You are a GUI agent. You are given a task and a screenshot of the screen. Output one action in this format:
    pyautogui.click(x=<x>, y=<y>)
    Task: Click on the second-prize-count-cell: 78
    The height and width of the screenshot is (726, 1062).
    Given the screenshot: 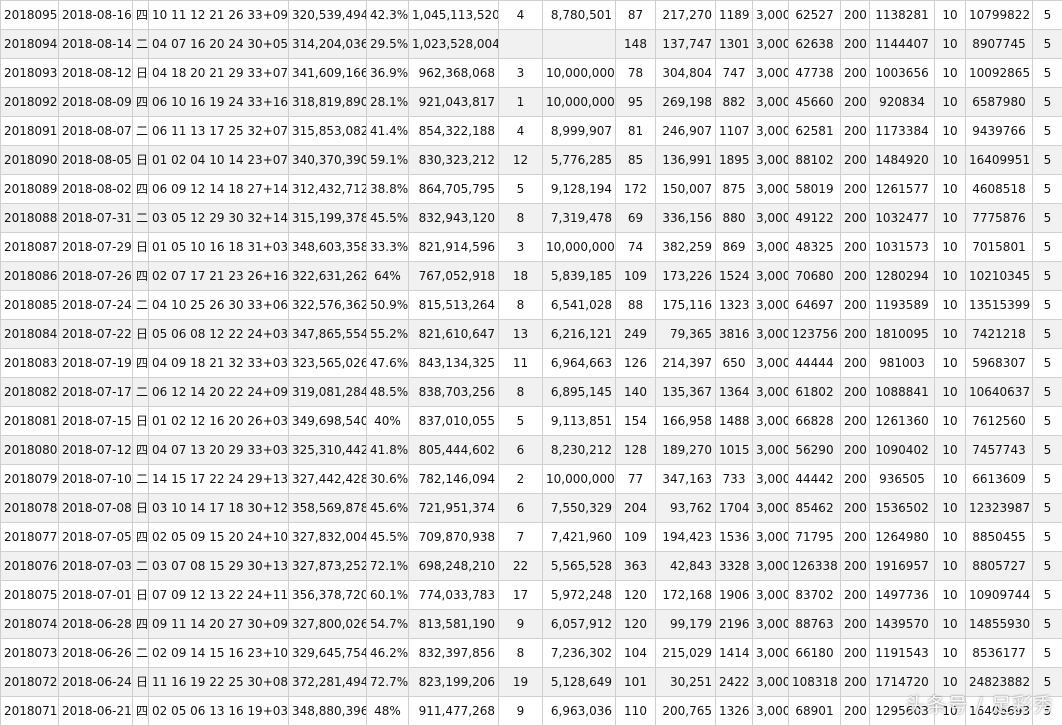 What is the action you would take?
    pyautogui.click(x=636, y=73)
    